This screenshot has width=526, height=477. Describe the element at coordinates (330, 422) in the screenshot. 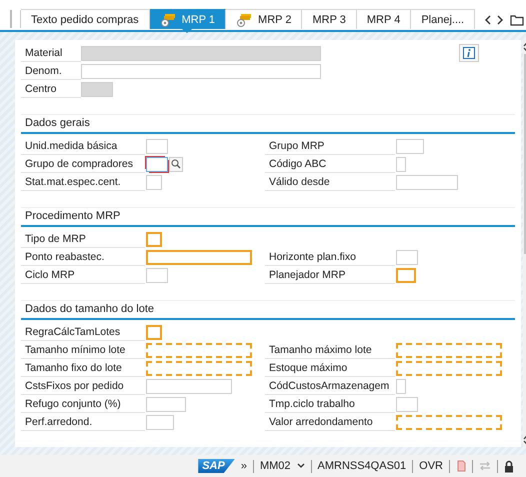

I see `field-label: Valor arredondamento` at that location.